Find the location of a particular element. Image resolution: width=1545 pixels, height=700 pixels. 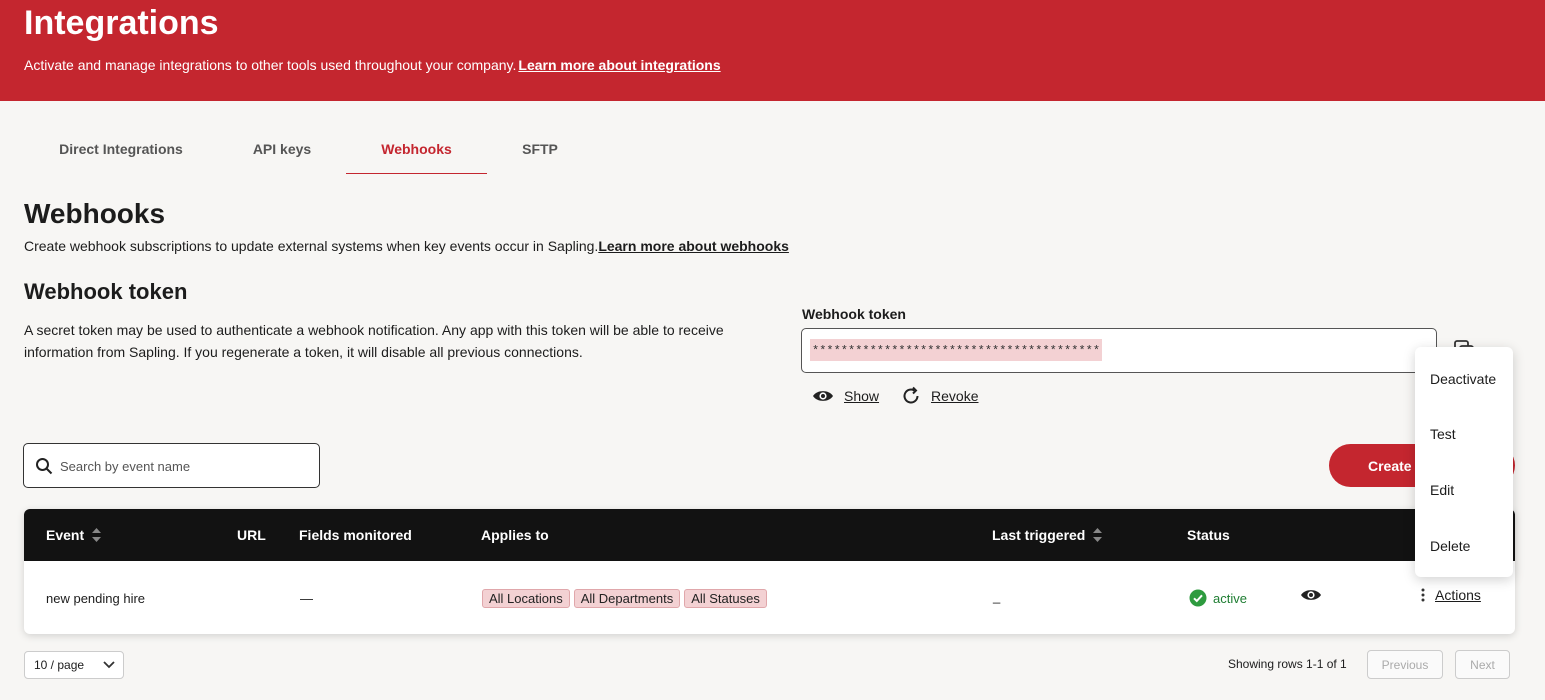

next-page-button: Next is located at coordinates (1482, 664).